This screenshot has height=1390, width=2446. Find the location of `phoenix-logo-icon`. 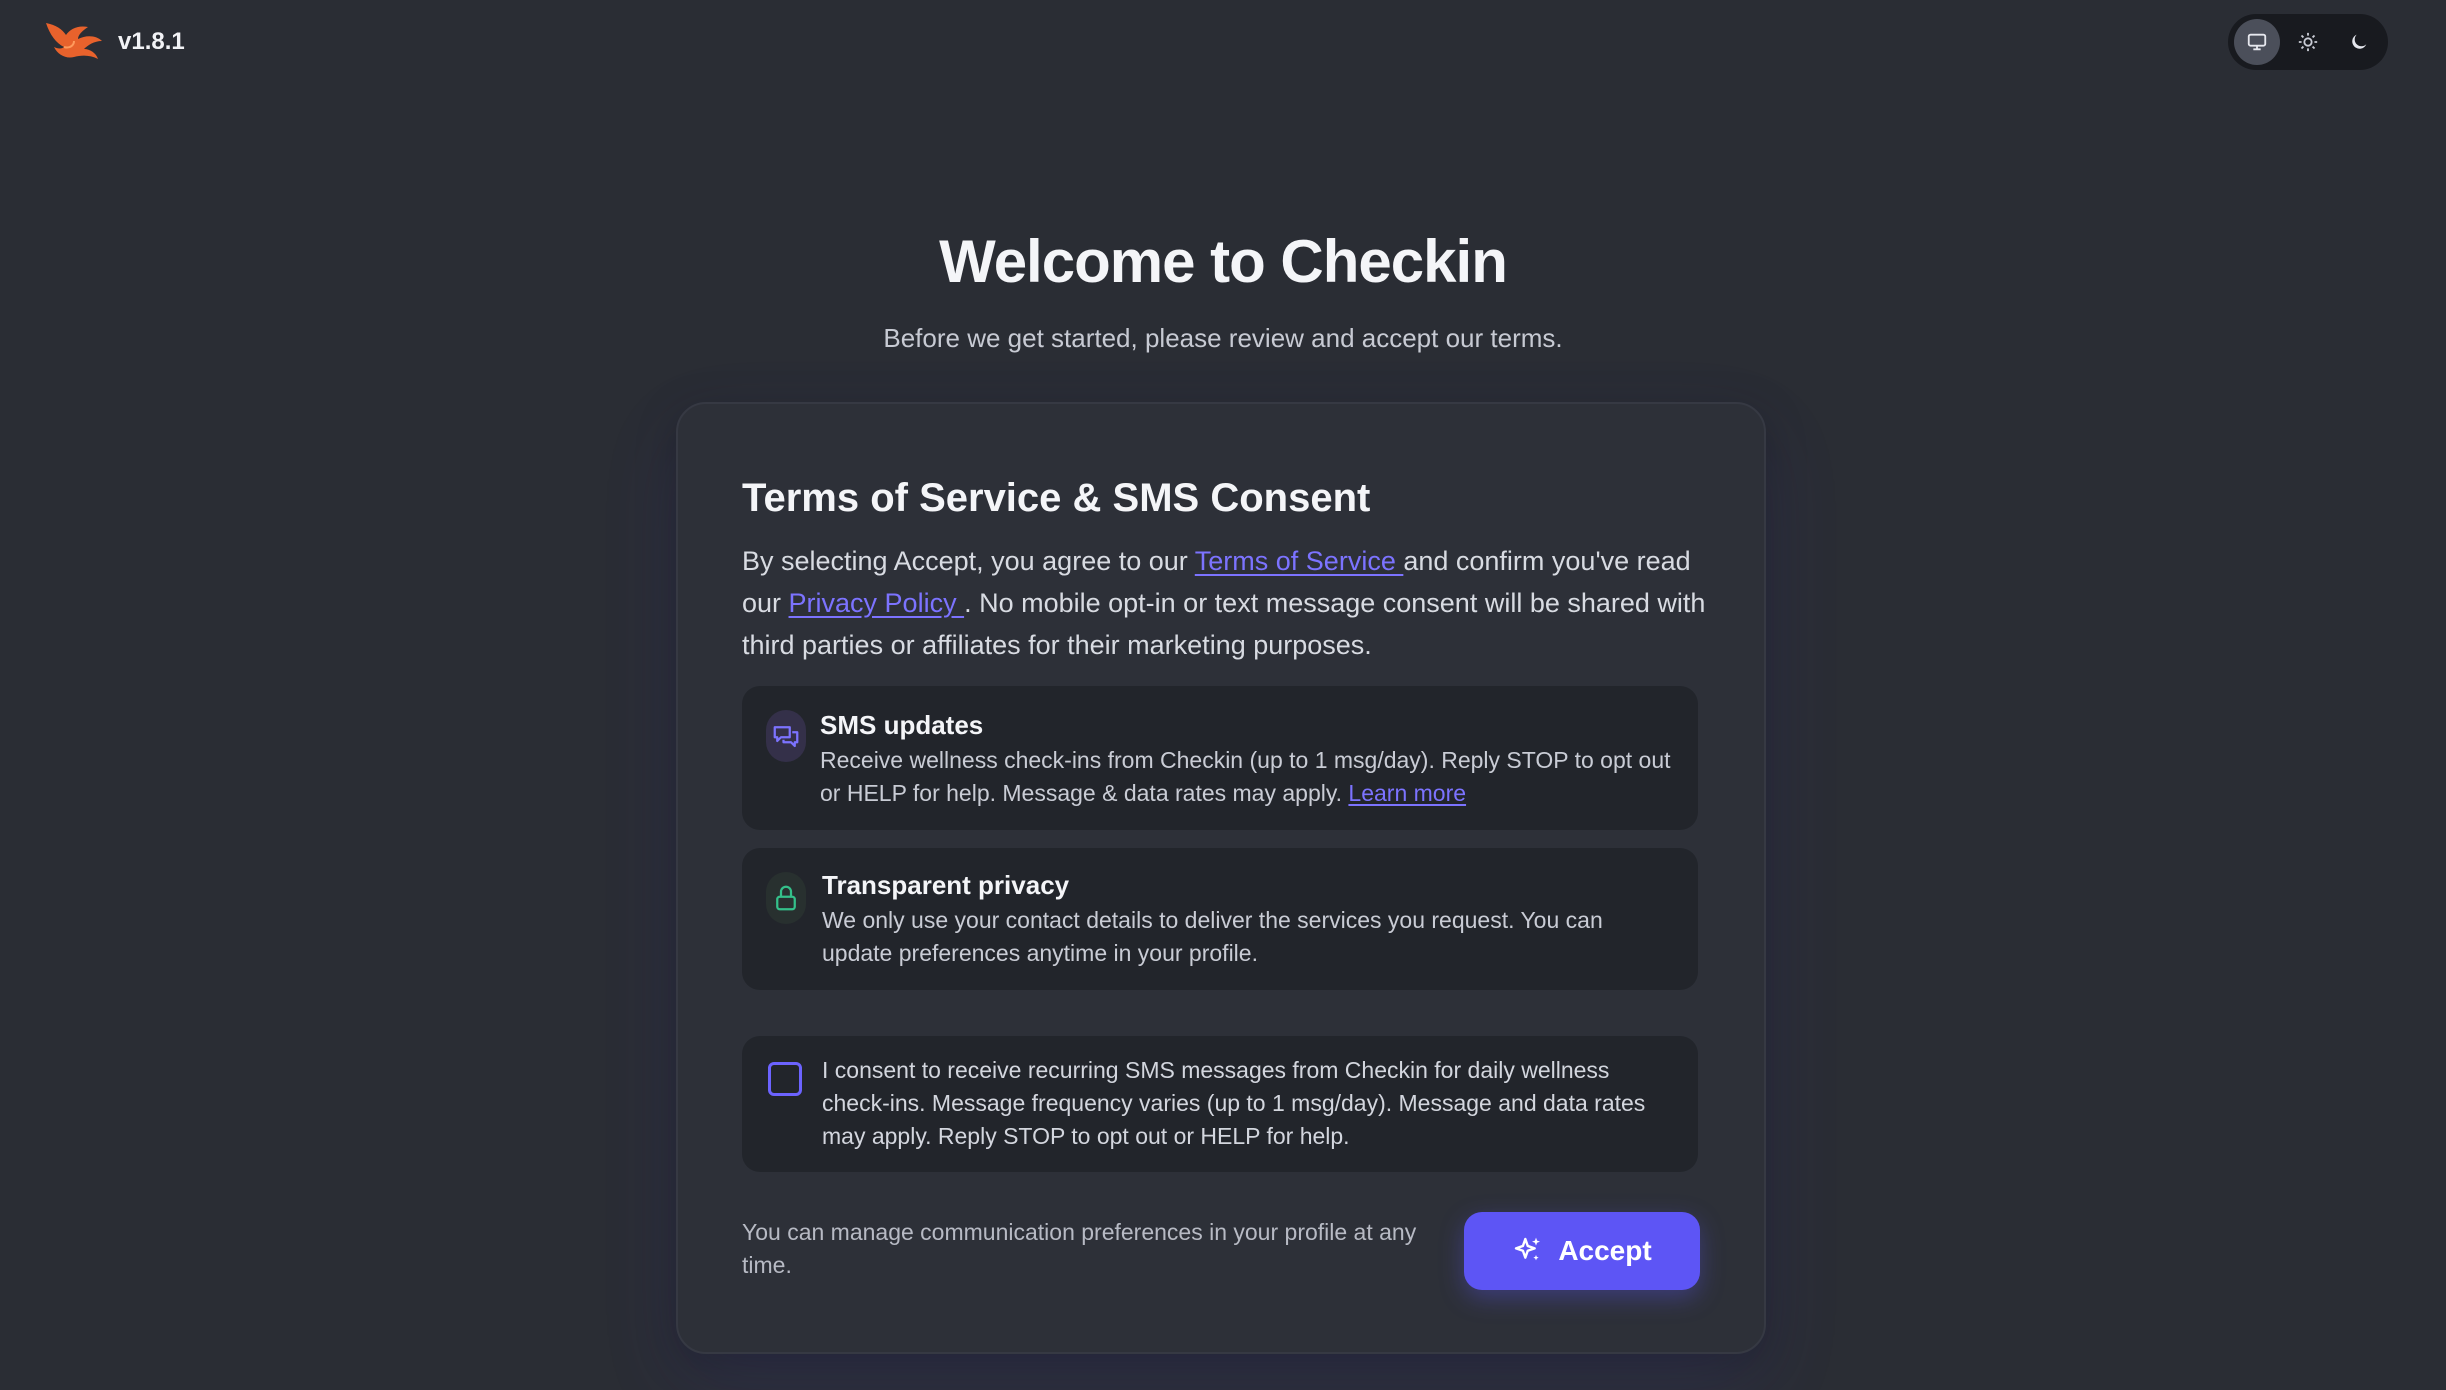

phoenix-logo-icon is located at coordinates (74, 42).